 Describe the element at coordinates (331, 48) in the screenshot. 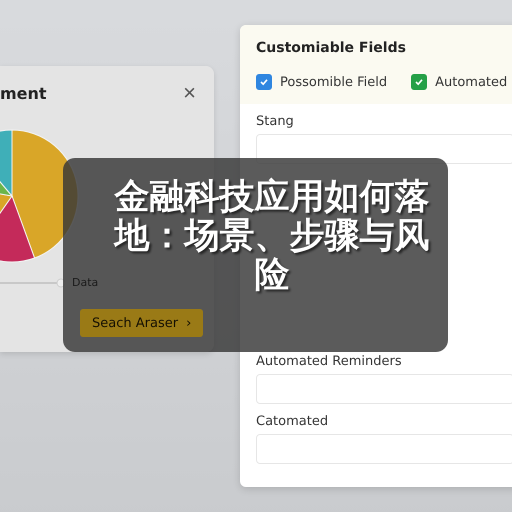

I see `window-title: Customiable Fields` at that location.